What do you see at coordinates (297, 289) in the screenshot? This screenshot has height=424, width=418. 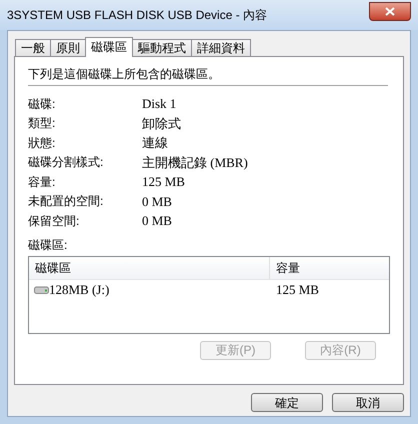 I see `volume-capacity: 125 MB` at bounding box center [297, 289].